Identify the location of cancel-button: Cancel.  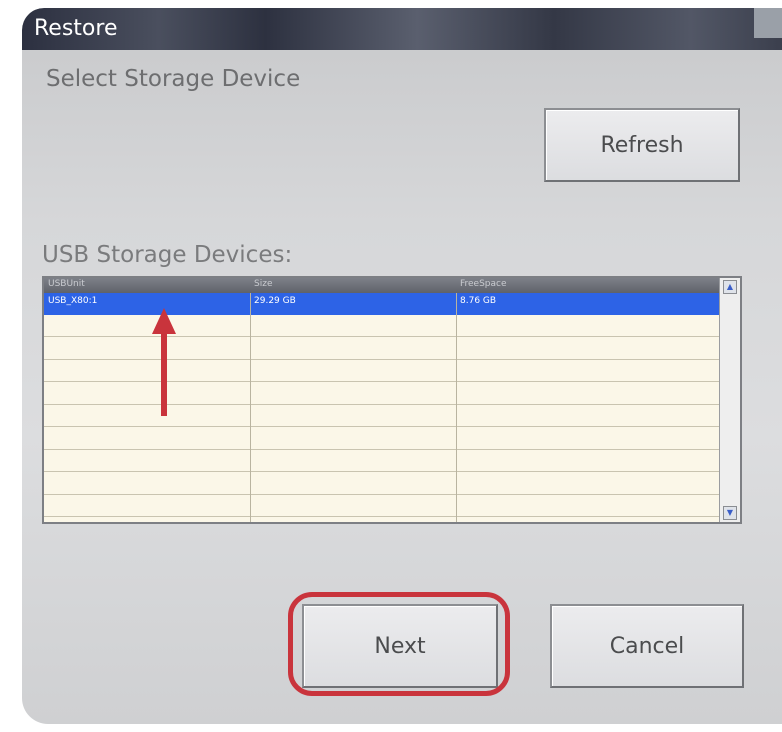
(647, 646).